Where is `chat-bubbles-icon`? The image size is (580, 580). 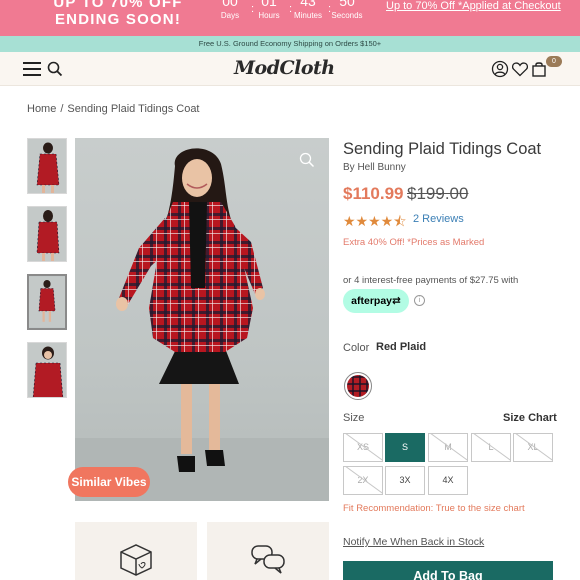
chat-bubbles-icon is located at coordinates (268, 559).